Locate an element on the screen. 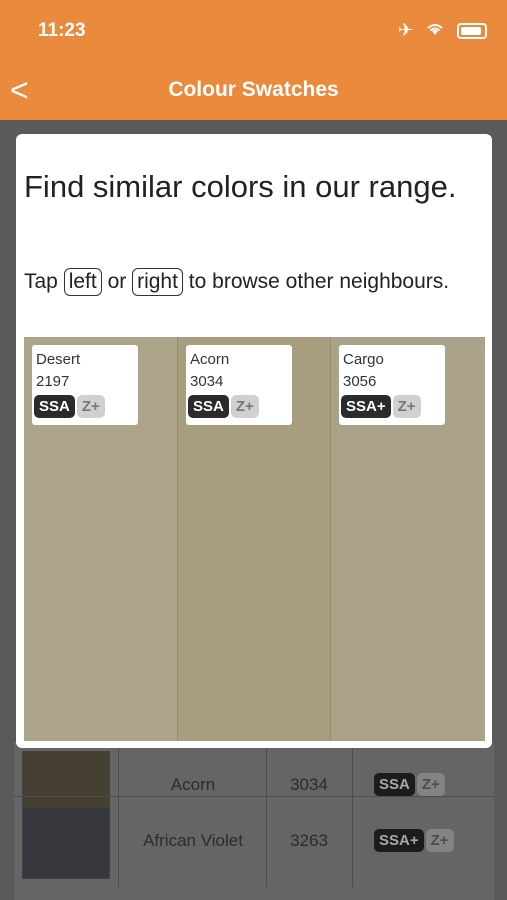 This screenshot has width=507, height=900. status-icons: ✈ is located at coordinates (442, 30).